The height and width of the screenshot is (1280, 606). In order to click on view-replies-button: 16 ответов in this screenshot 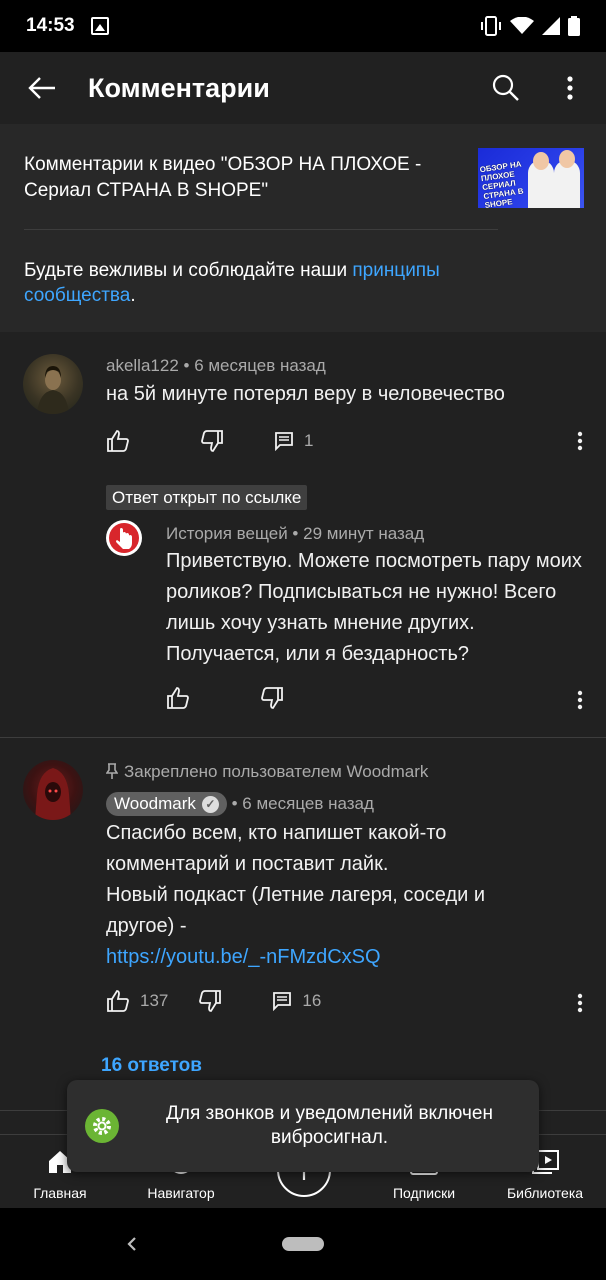, I will do `click(151, 1066)`.